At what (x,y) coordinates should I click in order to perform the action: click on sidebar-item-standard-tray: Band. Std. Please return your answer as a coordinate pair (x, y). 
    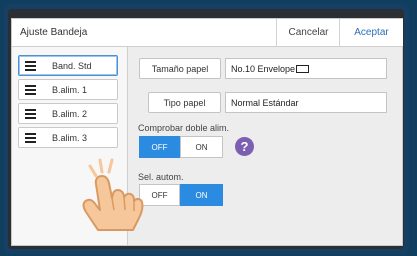
    Looking at the image, I should click on (68, 65).